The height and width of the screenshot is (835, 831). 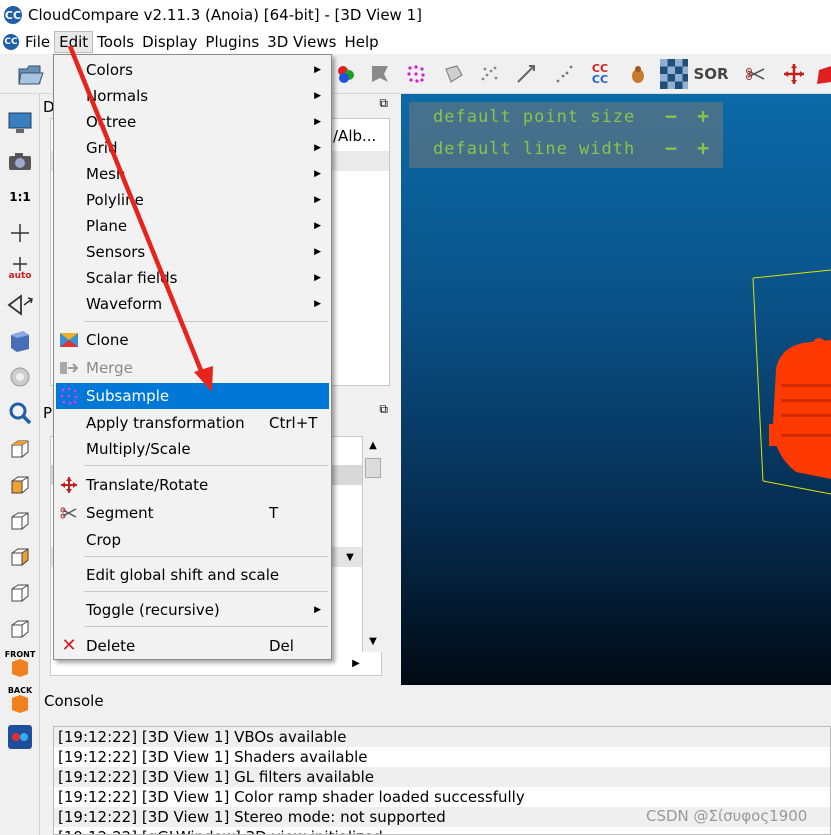 What do you see at coordinates (192, 485) in the screenshot?
I see `menu-item-translate-rotate: Translate/Rotate` at bounding box center [192, 485].